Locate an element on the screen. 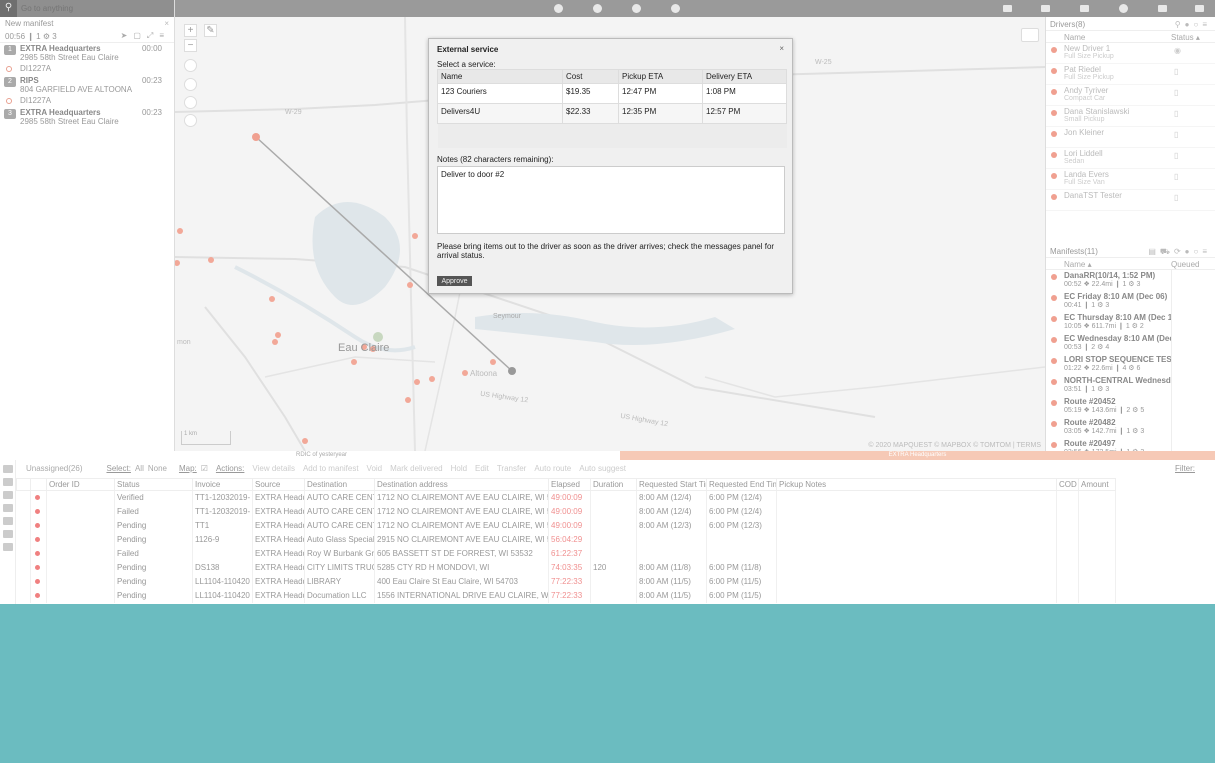 The height and width of the screenshot is (763, 1215). manifest-item: Route #20452 05:19 ❖ 143.6mi ❙ 2 ⚙ 5 is located at coordinates (1130, 406).